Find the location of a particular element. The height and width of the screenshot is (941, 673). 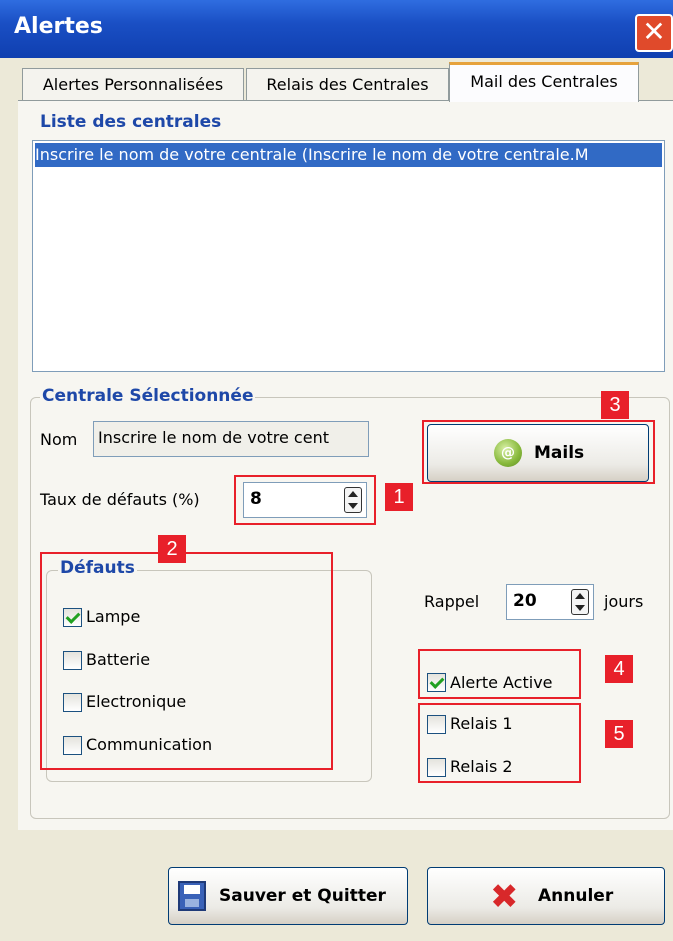

tab-relais-des-centrales: Relais des Centrales is located at coordinates (347, 84).